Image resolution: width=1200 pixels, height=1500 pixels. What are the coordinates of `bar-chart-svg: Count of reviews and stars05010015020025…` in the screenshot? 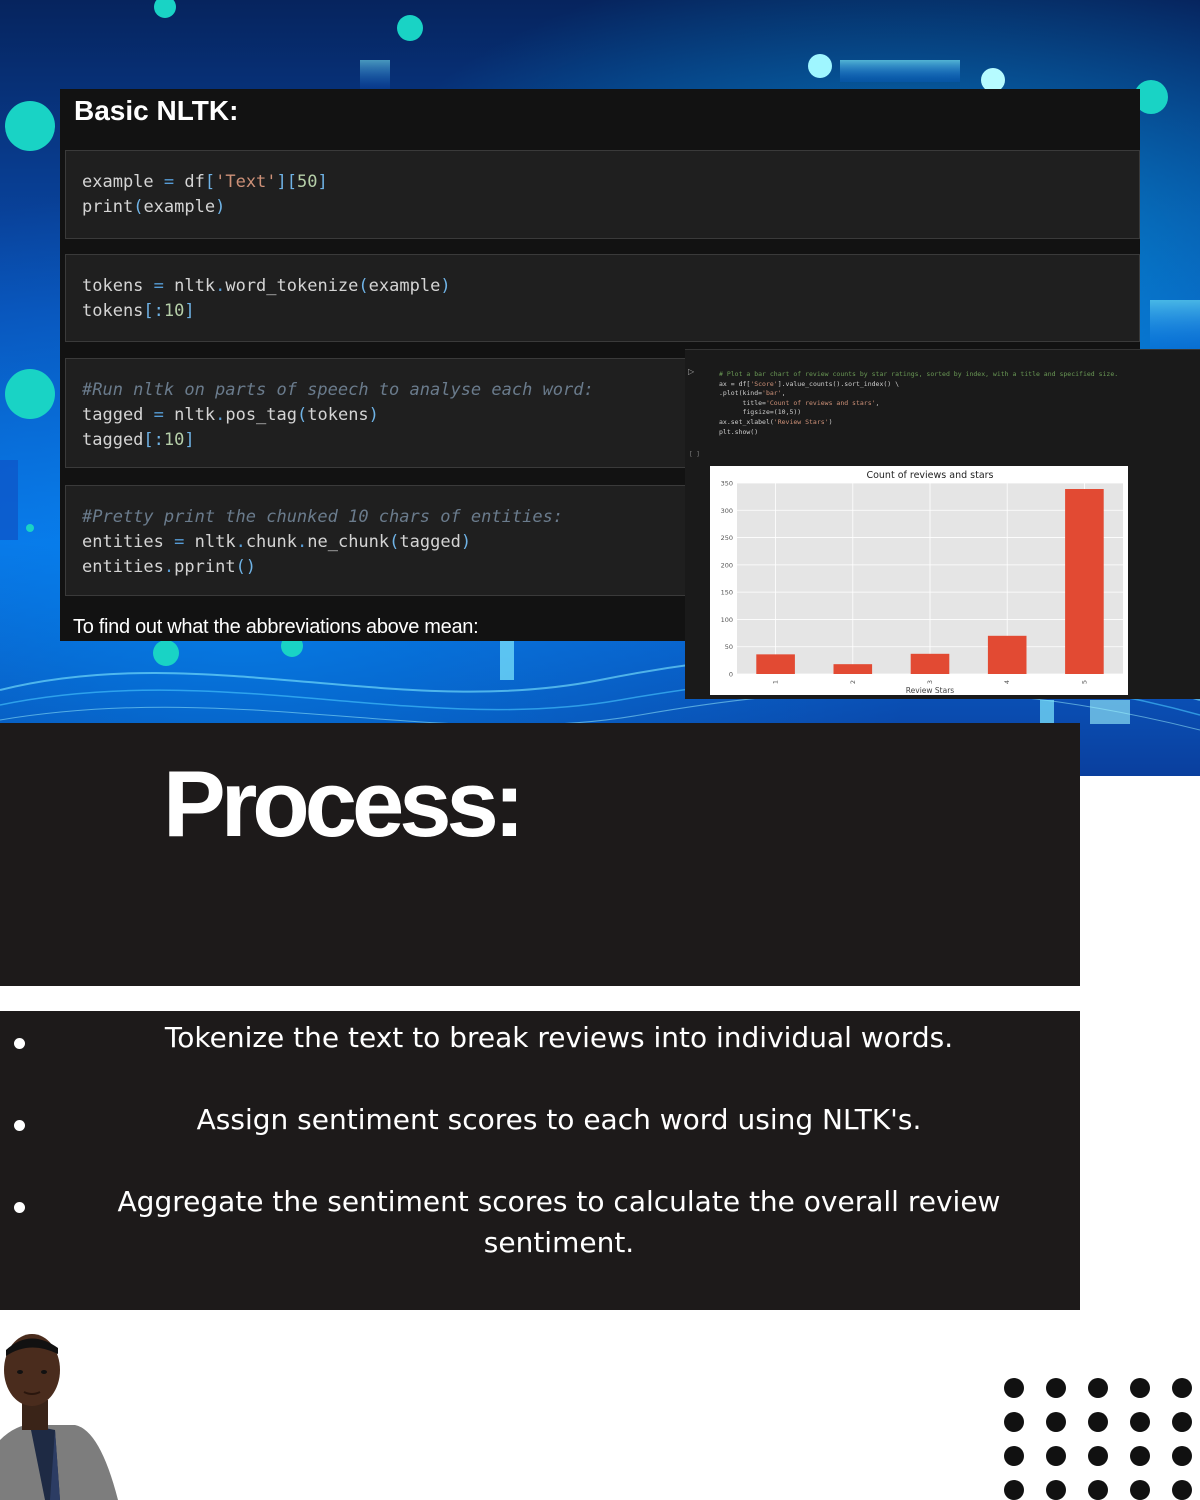 It's located at (922, 582).